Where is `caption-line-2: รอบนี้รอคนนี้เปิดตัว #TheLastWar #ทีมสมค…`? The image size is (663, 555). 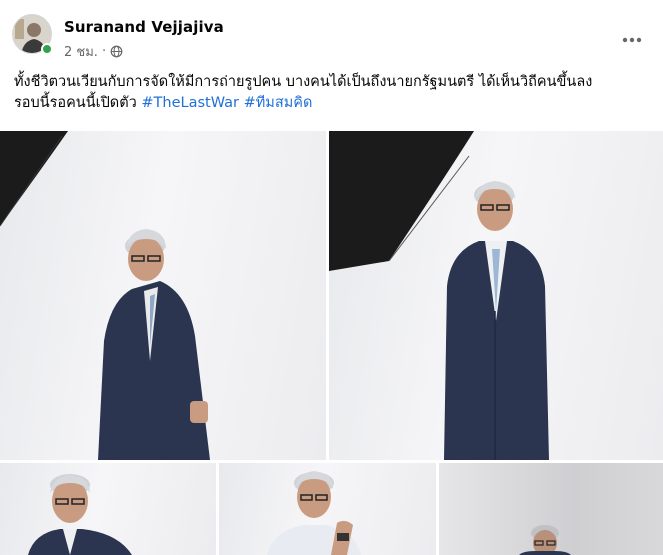
caption-line-2: รอบนี้รอคนนี้เปิดตัว #TheLastWar #ทีมสมค… is located at coordinates (334, 103).